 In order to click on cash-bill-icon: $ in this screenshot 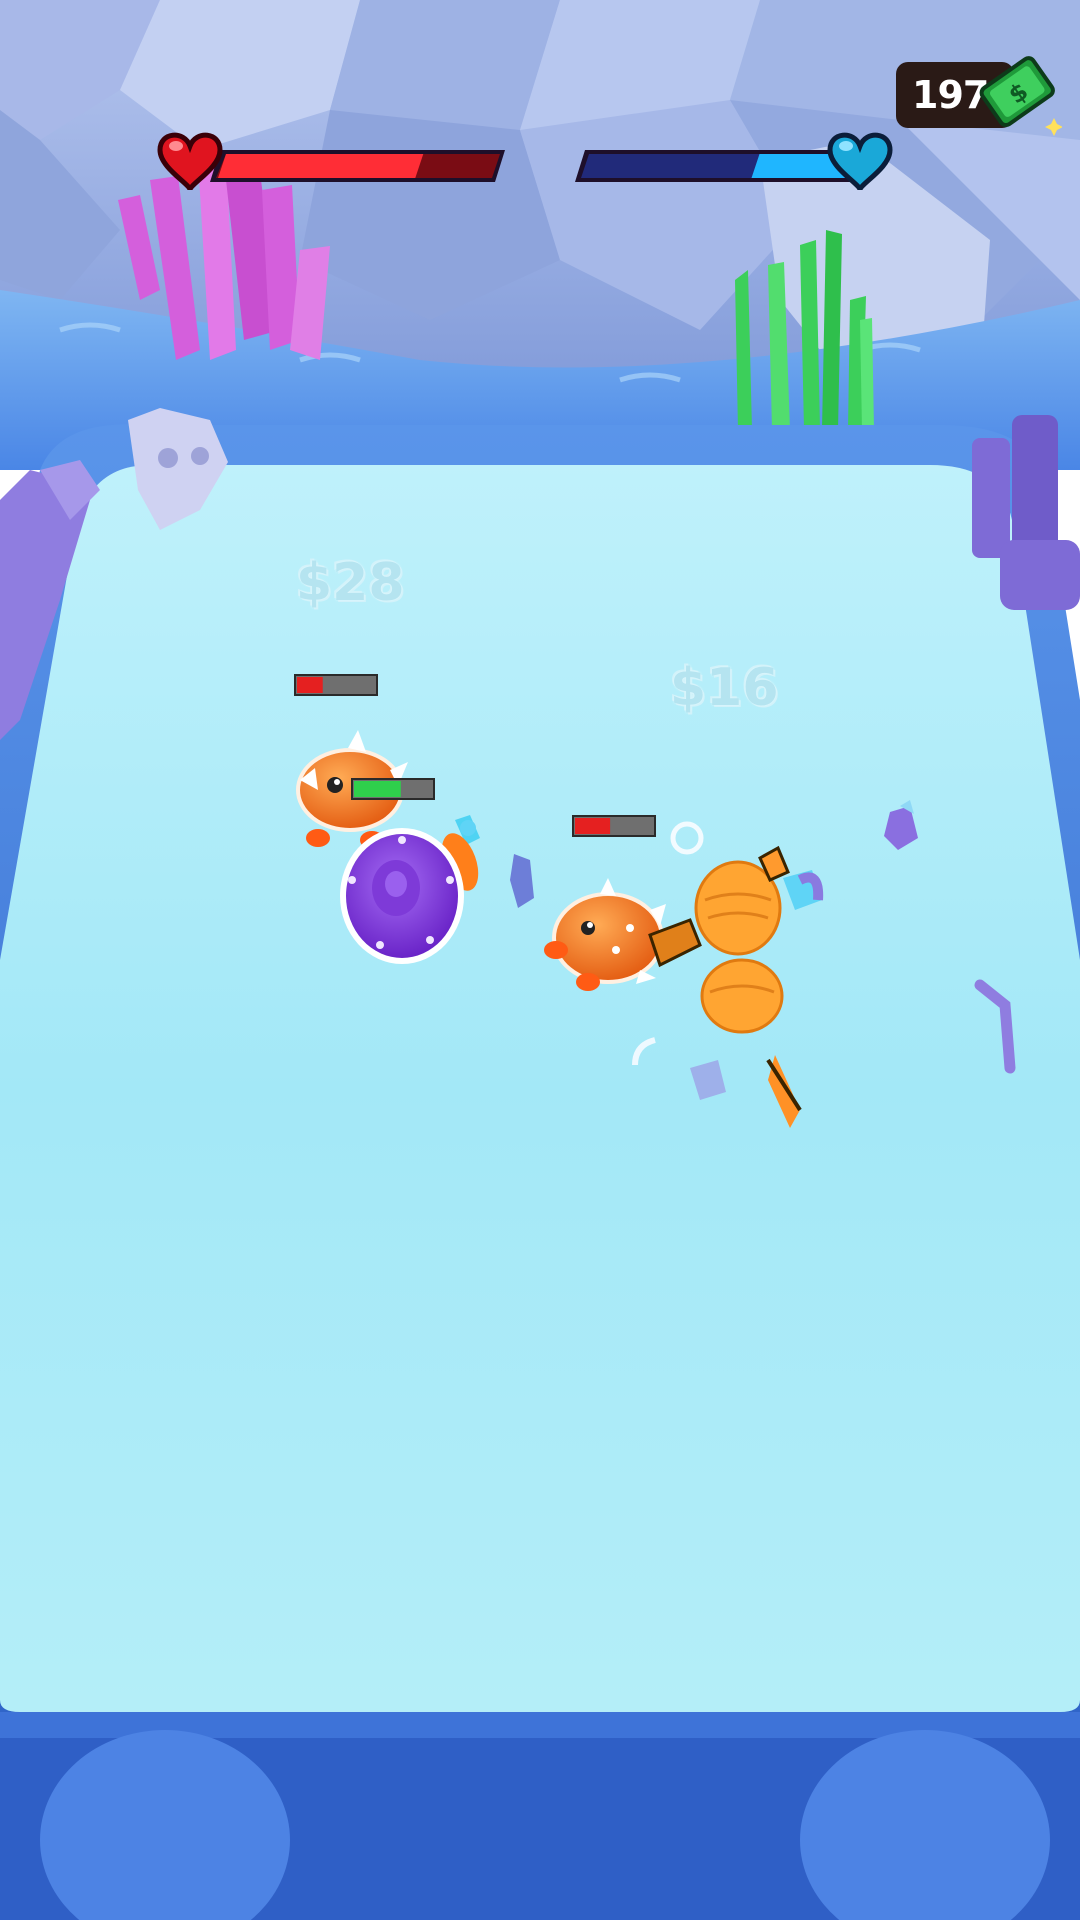, I will do `click(1020, 96)`.